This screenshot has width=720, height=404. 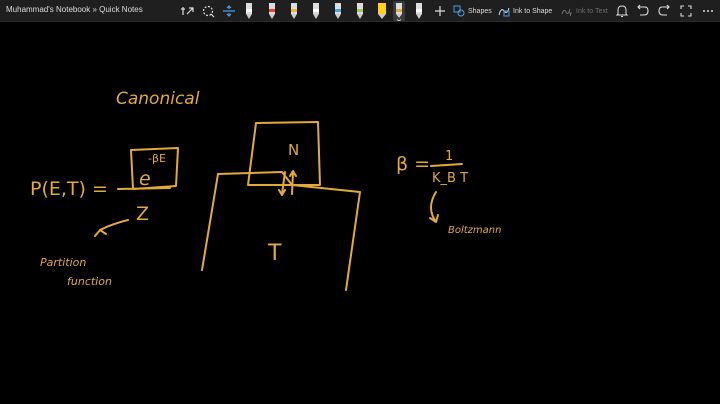 I want to click on down-arrow, so click(x=282, y=183).